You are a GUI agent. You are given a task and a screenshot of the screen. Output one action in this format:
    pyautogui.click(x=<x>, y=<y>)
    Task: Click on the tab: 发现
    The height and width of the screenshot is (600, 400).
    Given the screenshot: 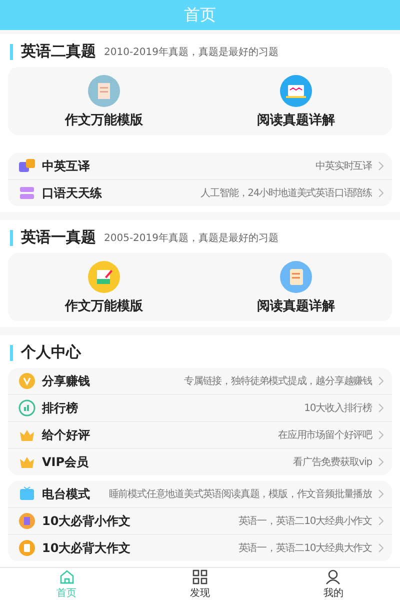 What is the action you would take?
    pyautogui.click(x=200, y=584)
    